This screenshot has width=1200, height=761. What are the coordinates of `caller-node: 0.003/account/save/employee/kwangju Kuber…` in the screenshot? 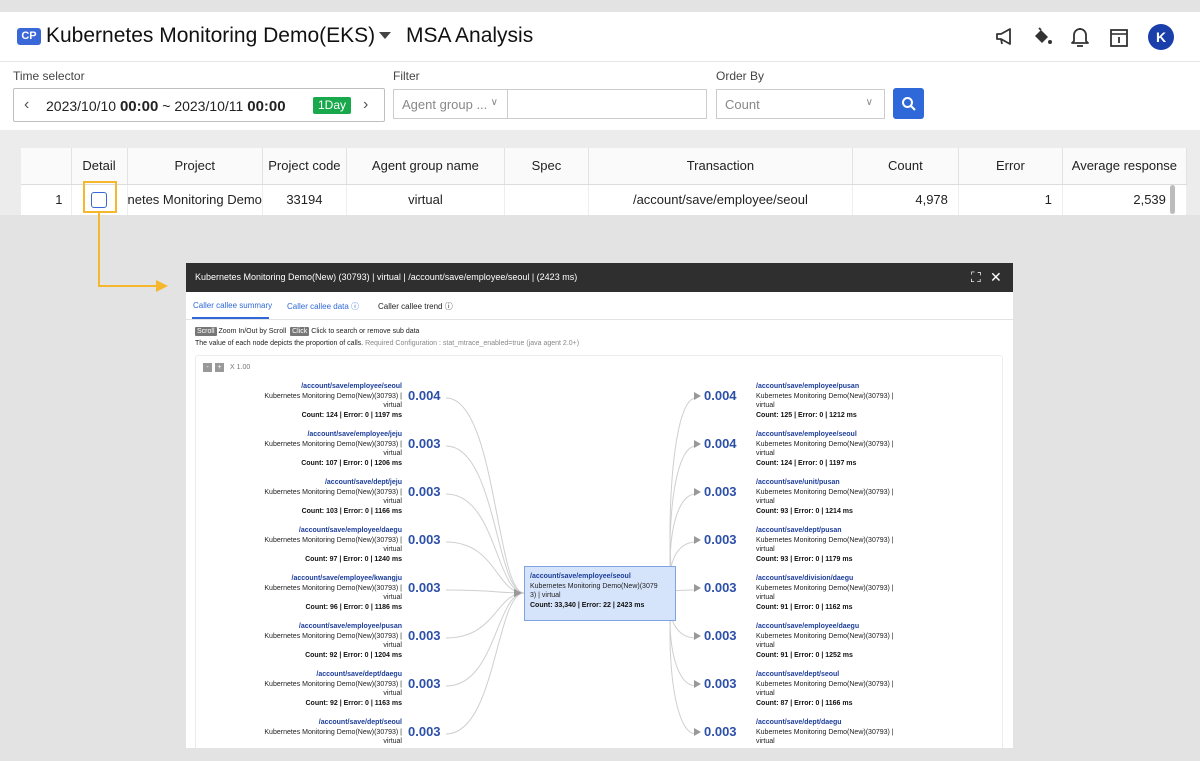 It's located at (380, 597).